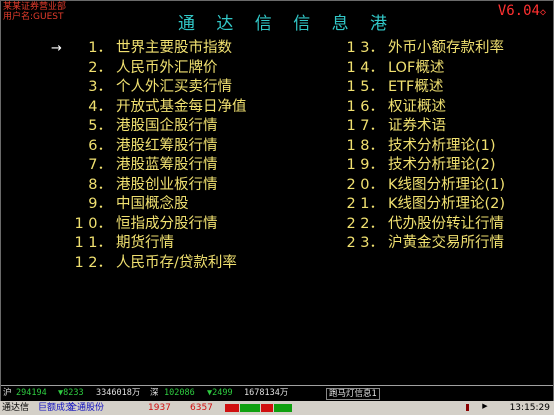  I want to click on menu-item-3: 3． 个人外汇买卖行情, so click(159, 88).